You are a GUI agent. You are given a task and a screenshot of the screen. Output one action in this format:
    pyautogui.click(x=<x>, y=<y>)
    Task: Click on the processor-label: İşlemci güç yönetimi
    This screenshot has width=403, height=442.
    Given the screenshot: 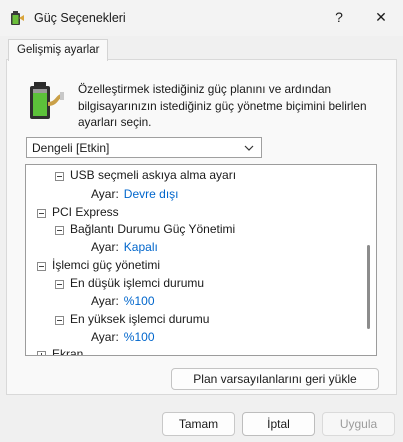 What is the action you would take?
    pyautogui.click(x=106, y=265)
    